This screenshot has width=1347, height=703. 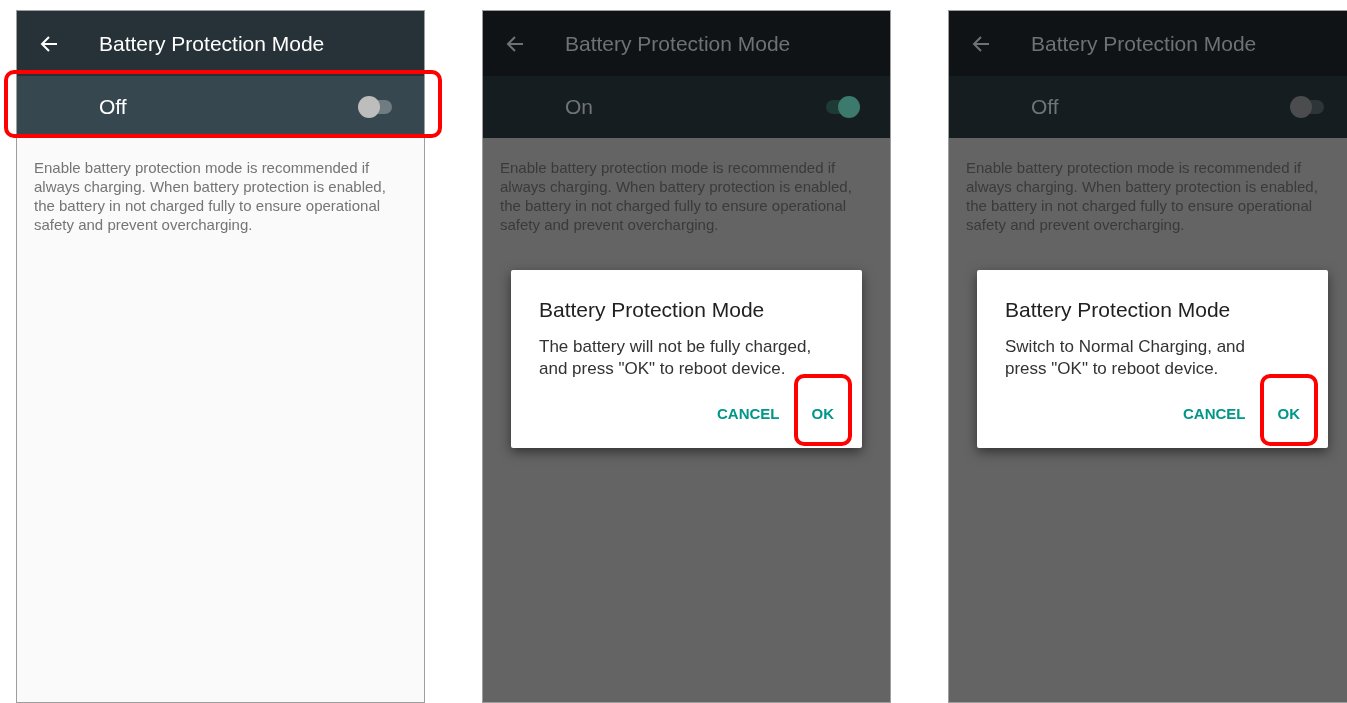 What do you see at coordinates (676, 357) in the screenshot?
I see `dialog-message: The battery will not be fully charged, and press "OK" to reboot device.` at bounding box center [676, 357].